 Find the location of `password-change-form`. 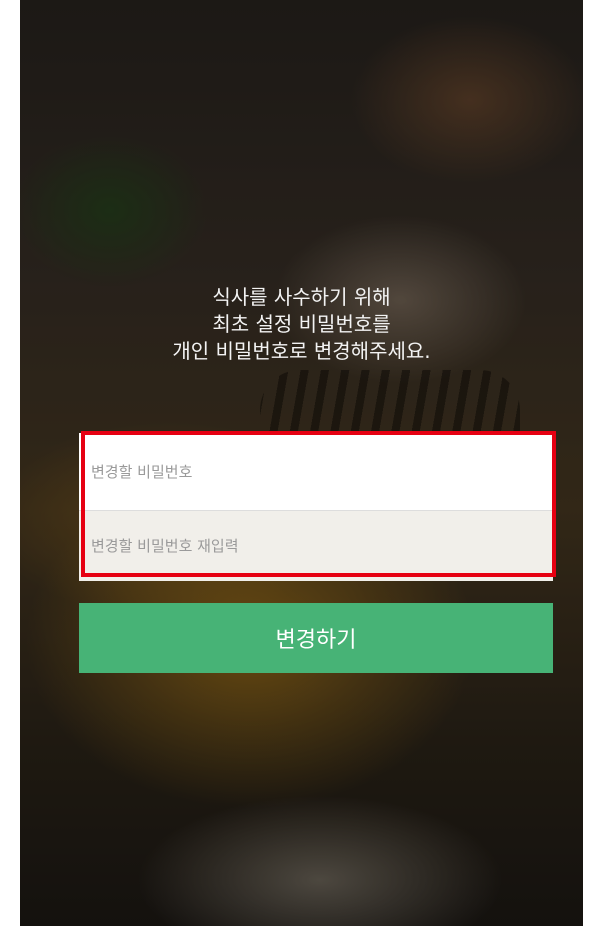

password-change-form is located at coordinates (316, 507).